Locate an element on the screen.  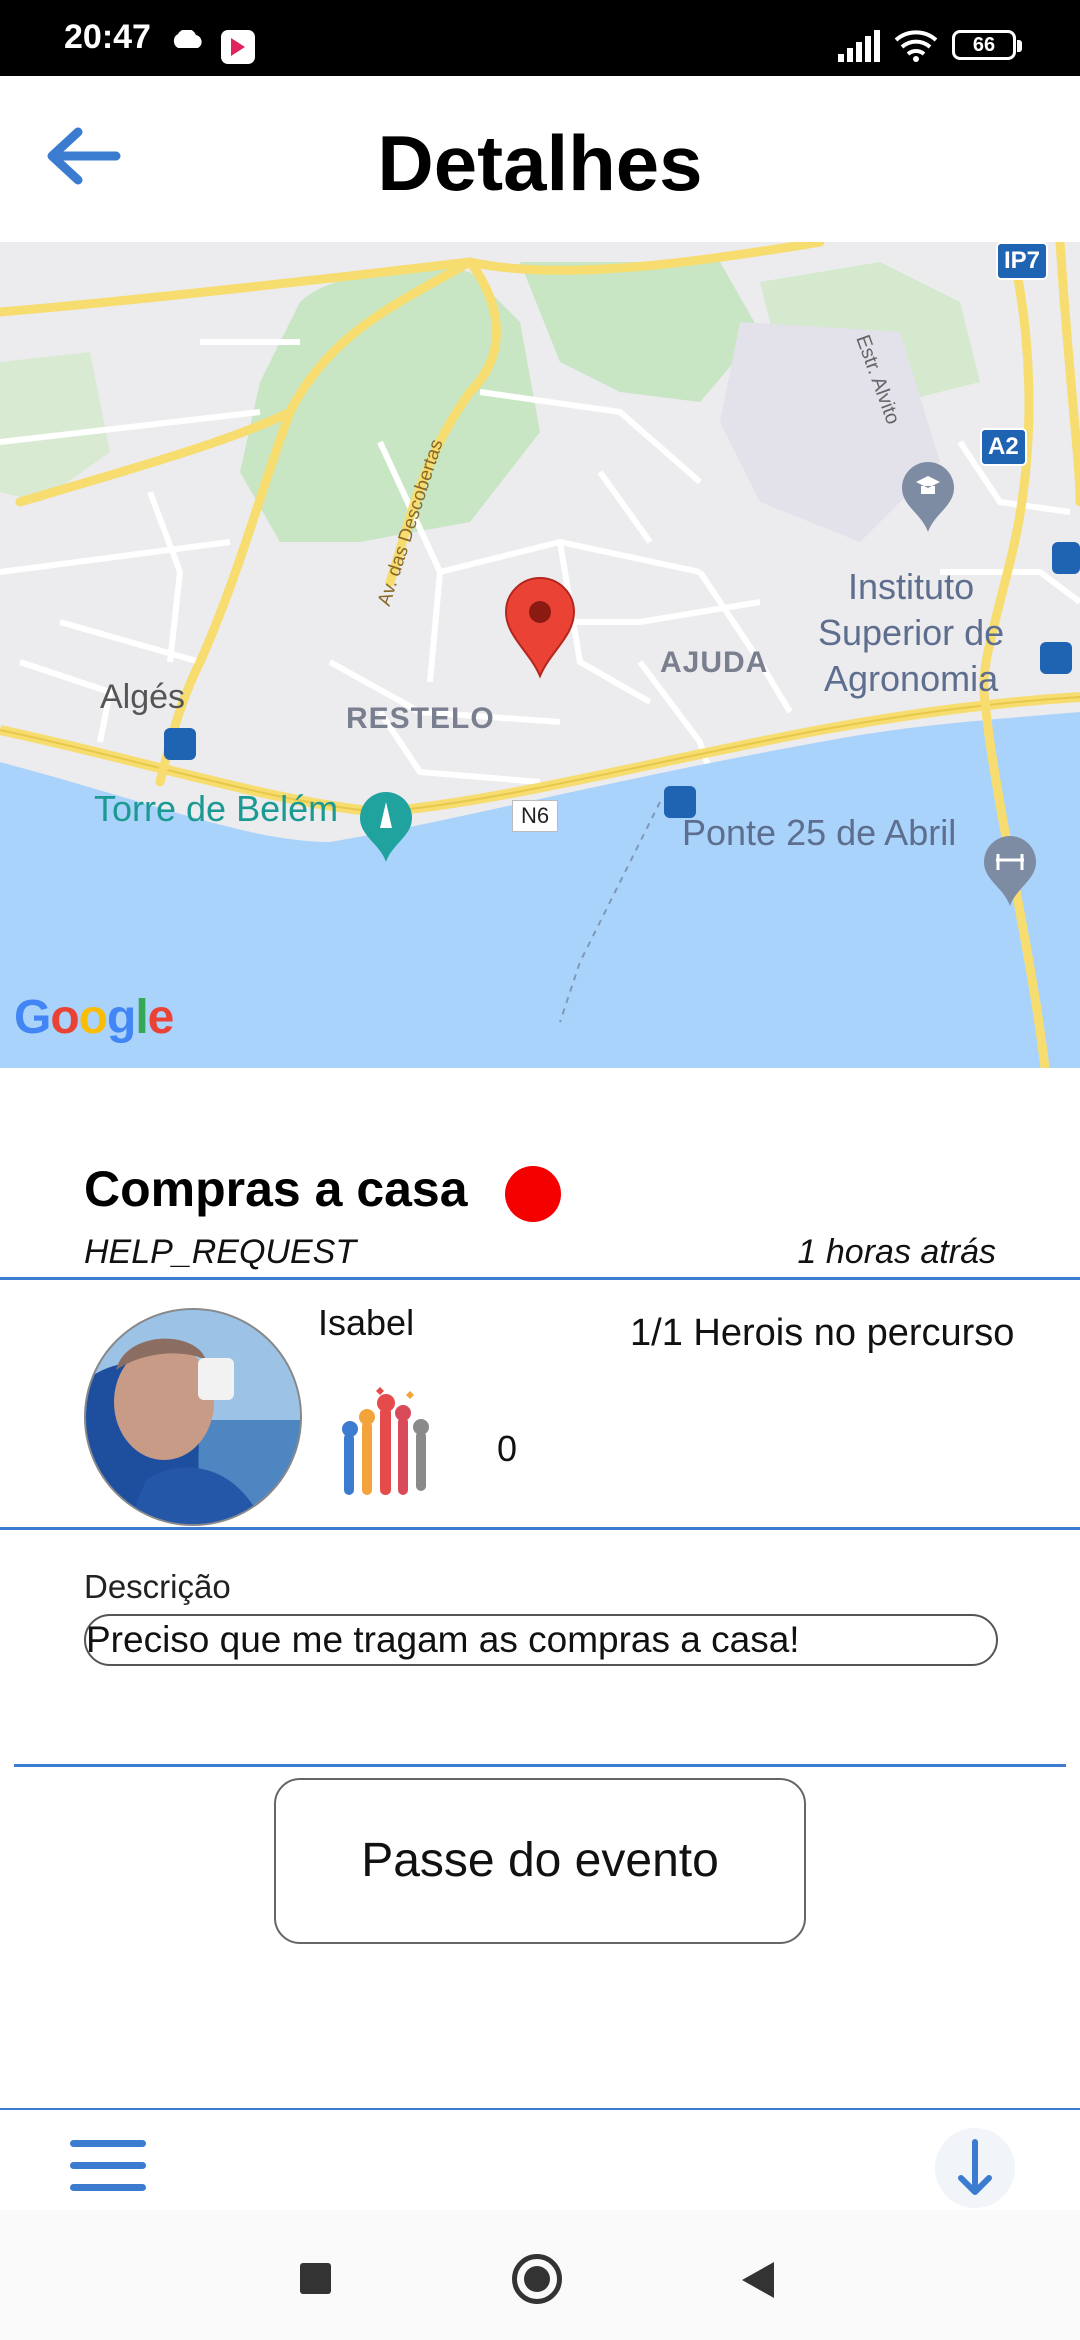
event-title: Compras a casa is located at coordinates (276, 1189).